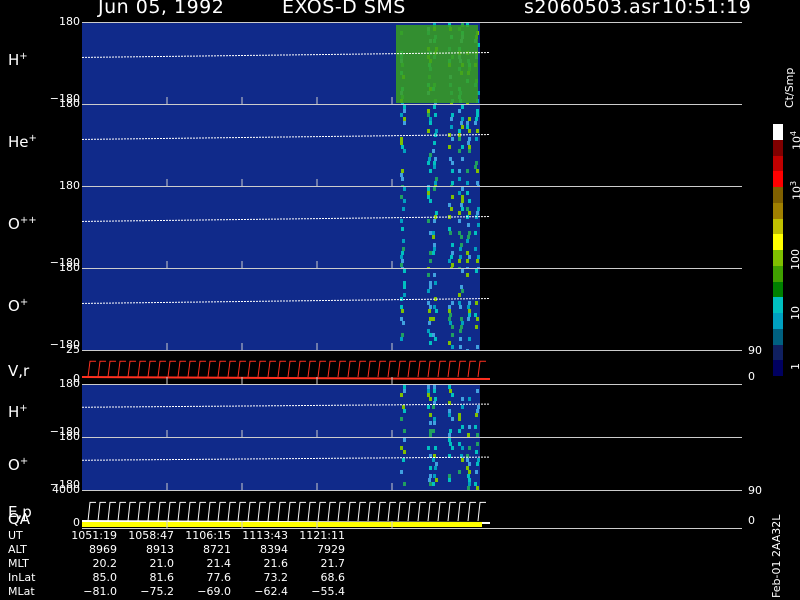 The image size is (800, 600). Describe the element at coordinates (18, 563) in the screenshot. I see `time-table-label: MLT` at that location.